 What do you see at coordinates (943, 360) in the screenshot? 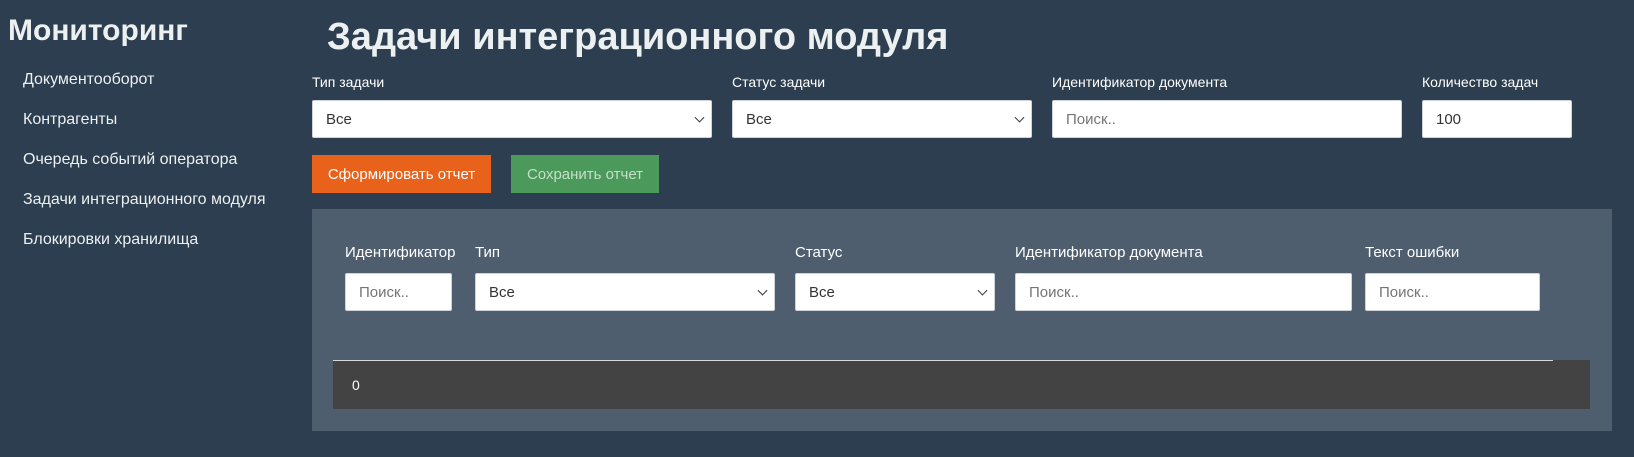
I see `divider` at bounding box center [943, 360].